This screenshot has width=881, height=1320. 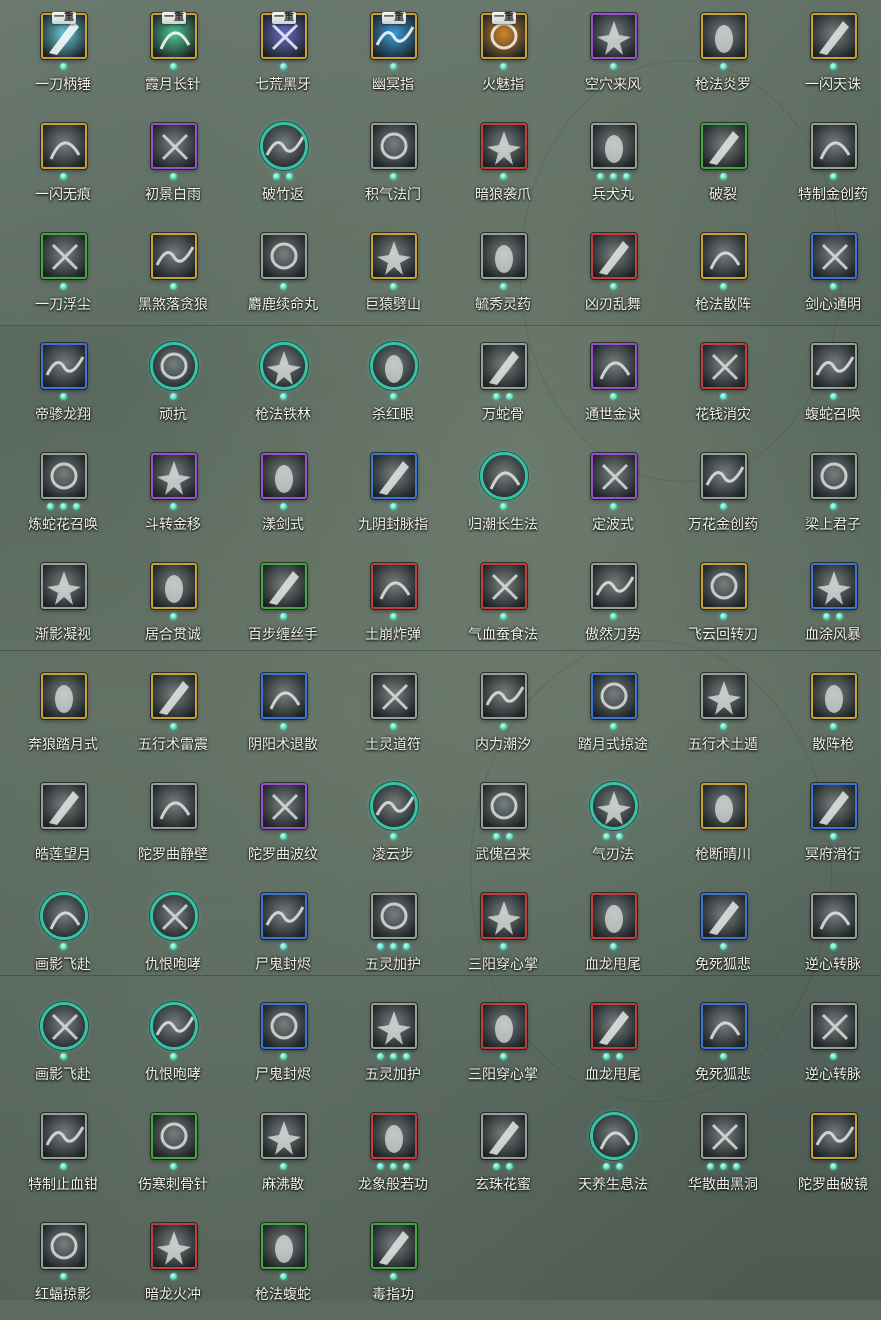 I want to click on skill-slot: 毓秀灵药, so click(x=503, y=275).